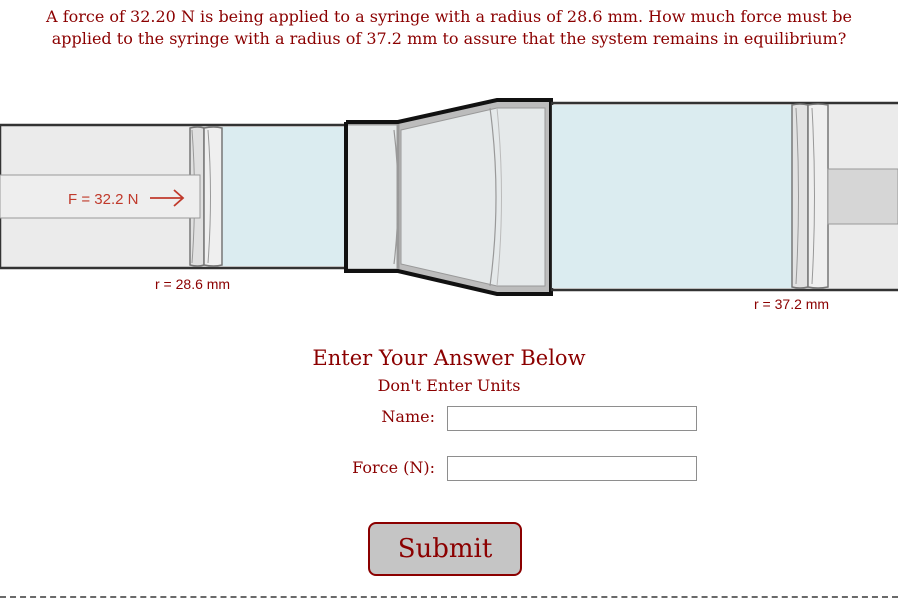  I want to click on force-input, so click(572, 468).